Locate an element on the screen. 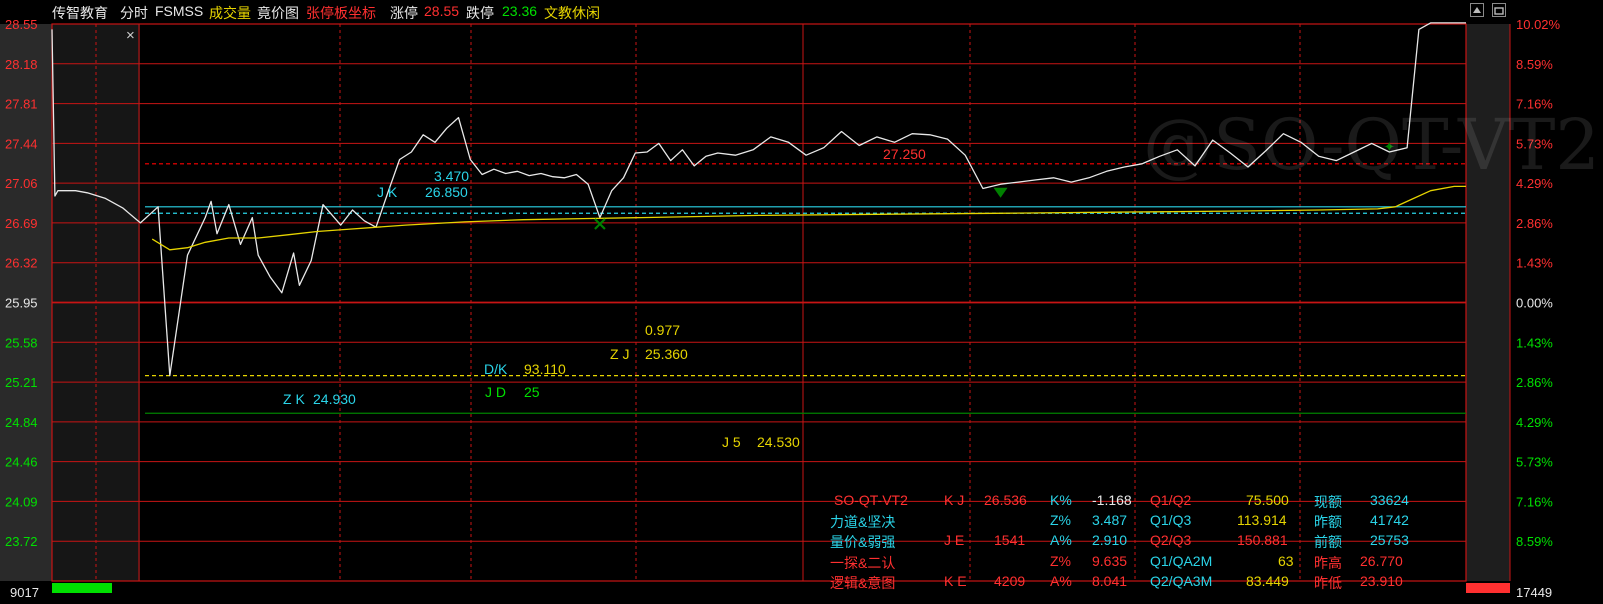 This screenshot has width=1603, height=604. table-cell: K J is located at coordinates (954, 500).